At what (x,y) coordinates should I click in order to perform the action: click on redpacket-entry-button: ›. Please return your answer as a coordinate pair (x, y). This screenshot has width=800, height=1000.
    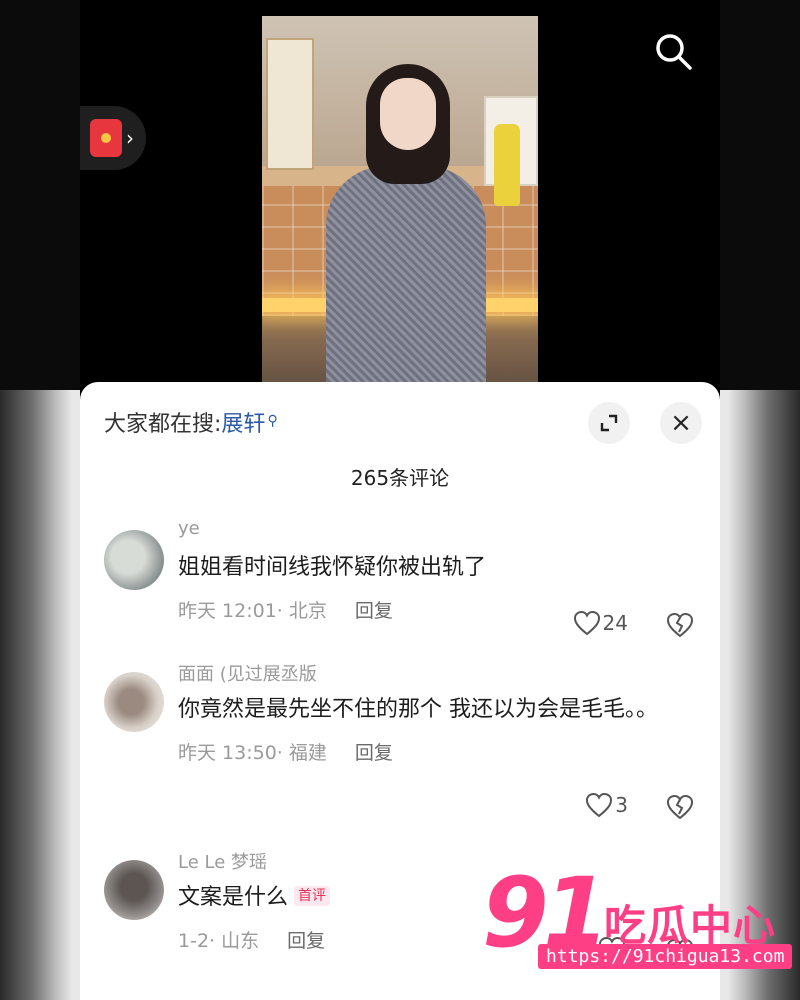
    Looking at the image, I should click on (113, 138).